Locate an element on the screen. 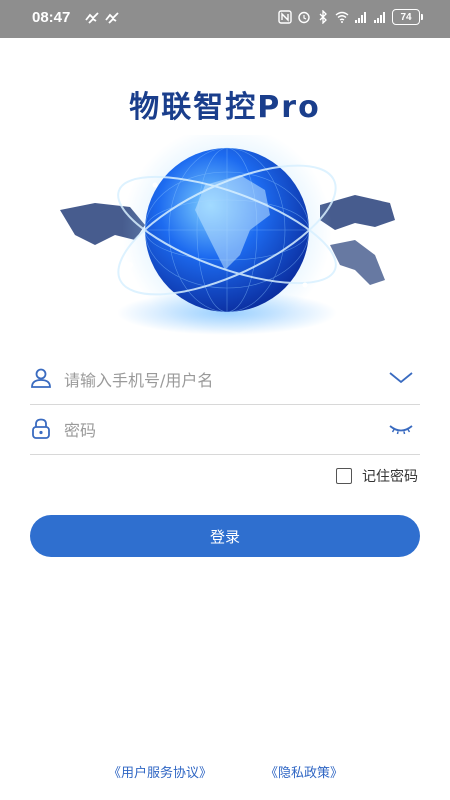  user-icon is located at coordinates (41, 378).